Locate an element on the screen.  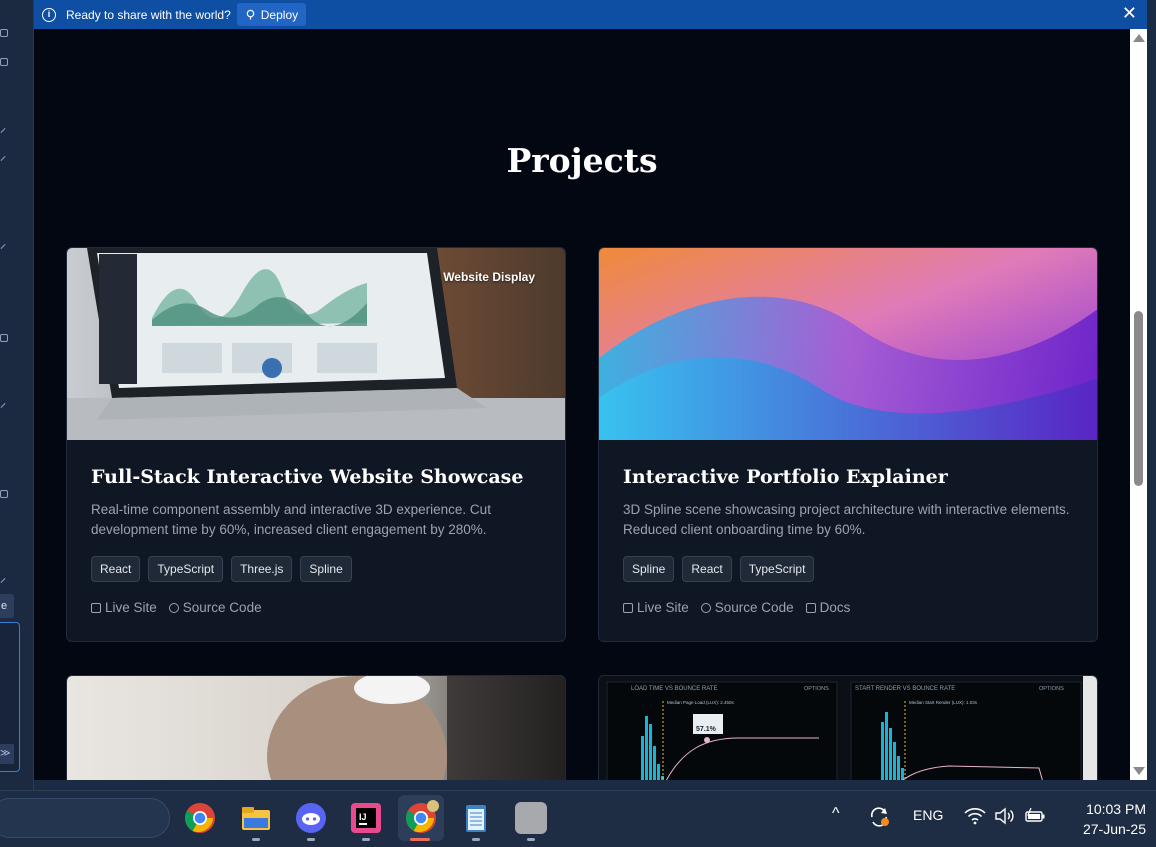
right-annotation: Median Start Render (LUX): 1.03s is located at coordinates (943, 702).